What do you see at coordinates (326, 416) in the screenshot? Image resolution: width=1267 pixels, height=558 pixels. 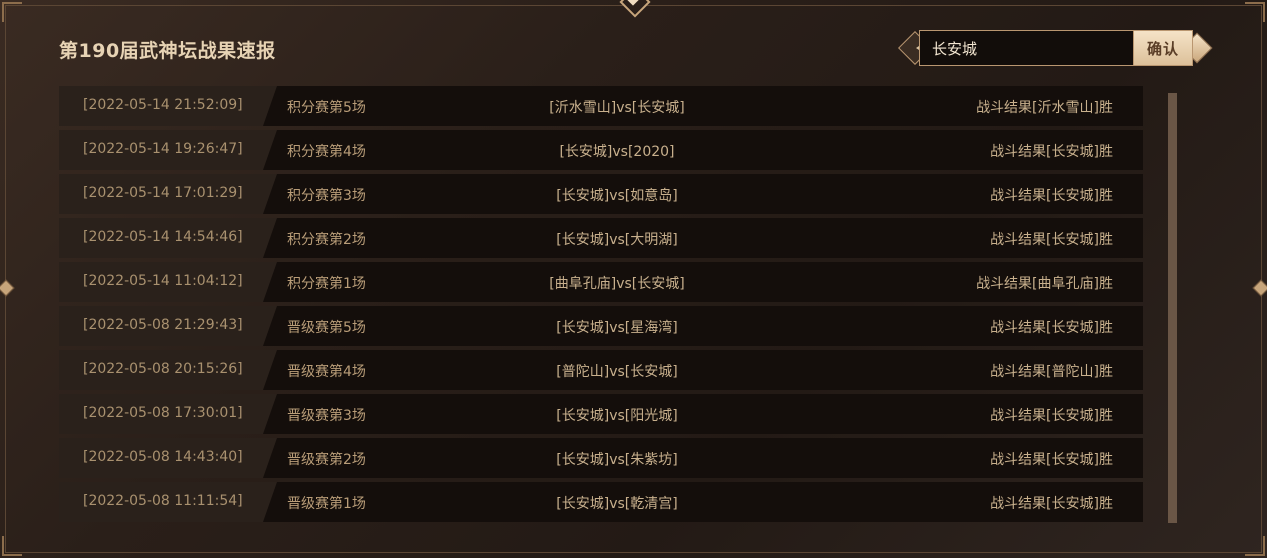 I see `match-stage: 晋级赛第3场` at bounding box center [326, 416].